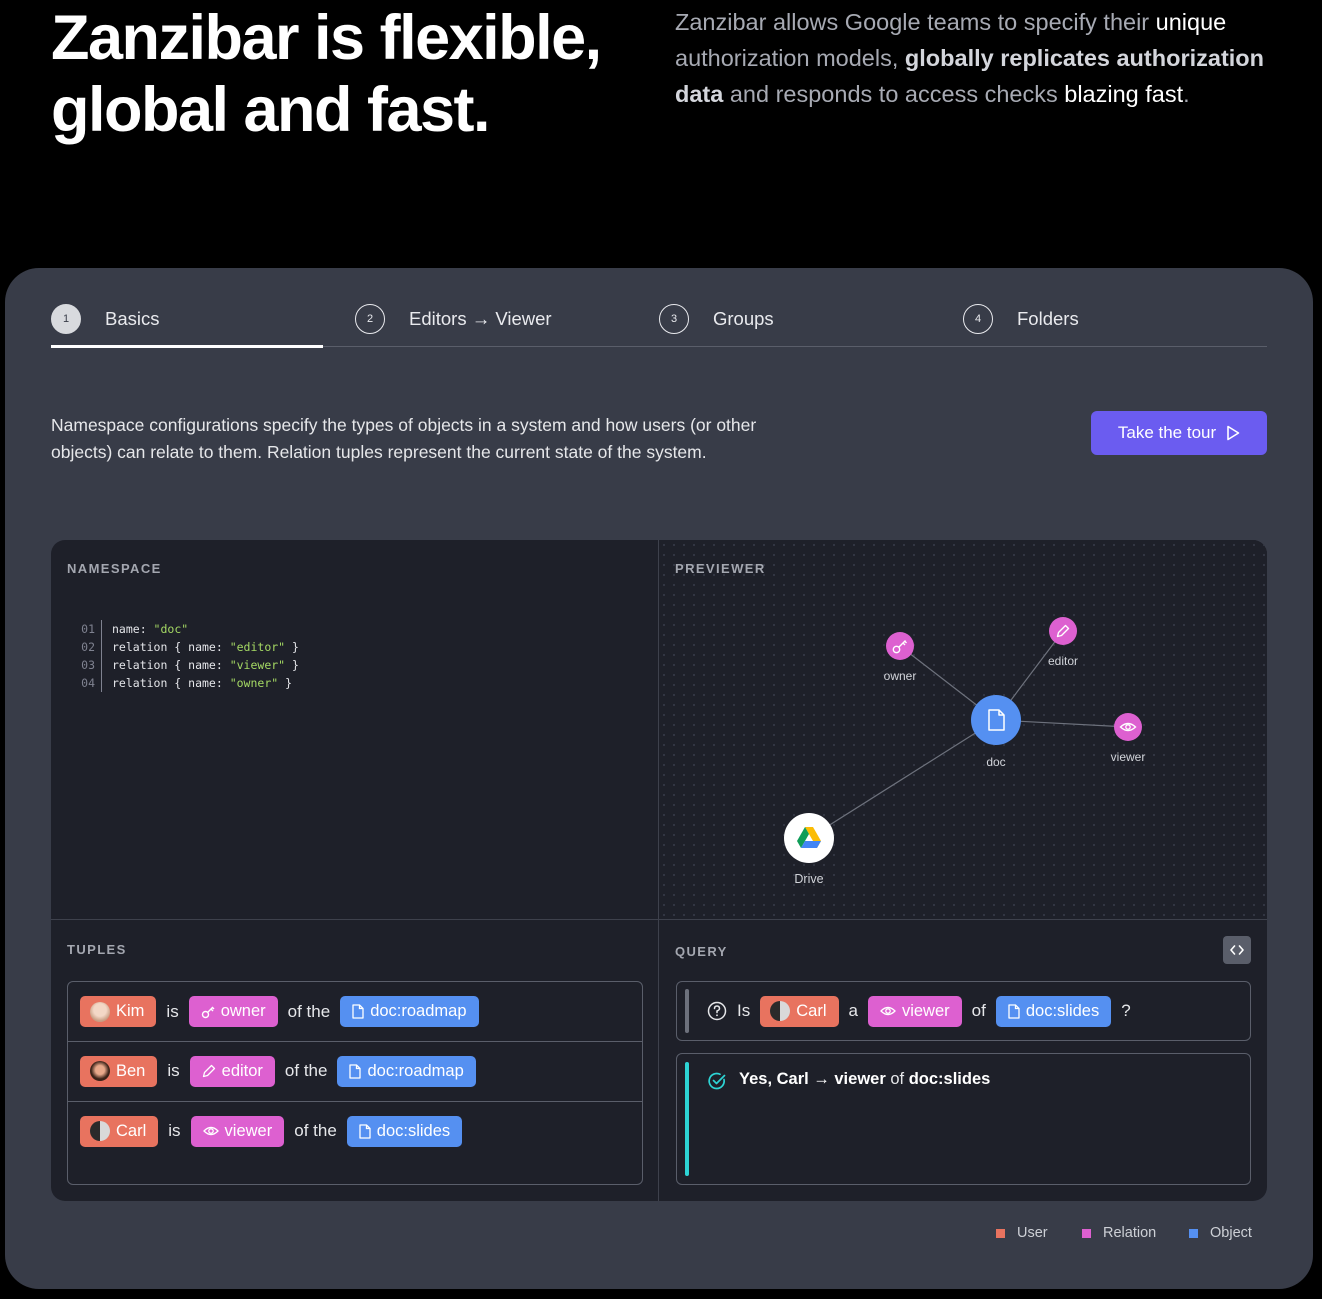  Describe the element at coordinates (808, 879) in the screenshot. I see `node-label-drive: Drive` at that location.